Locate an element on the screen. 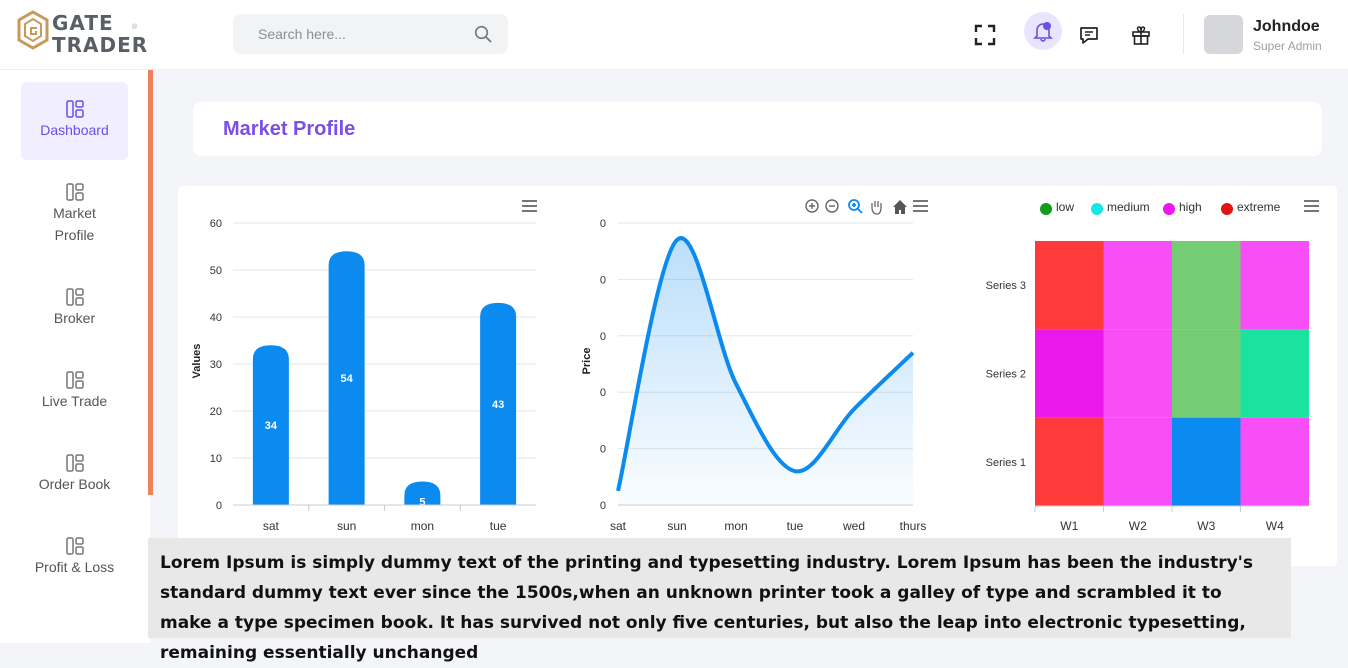 The height and width of the screenshot is (668, 1348). sidebar-item-label: Dashboard is located at coordinates (74, 130).